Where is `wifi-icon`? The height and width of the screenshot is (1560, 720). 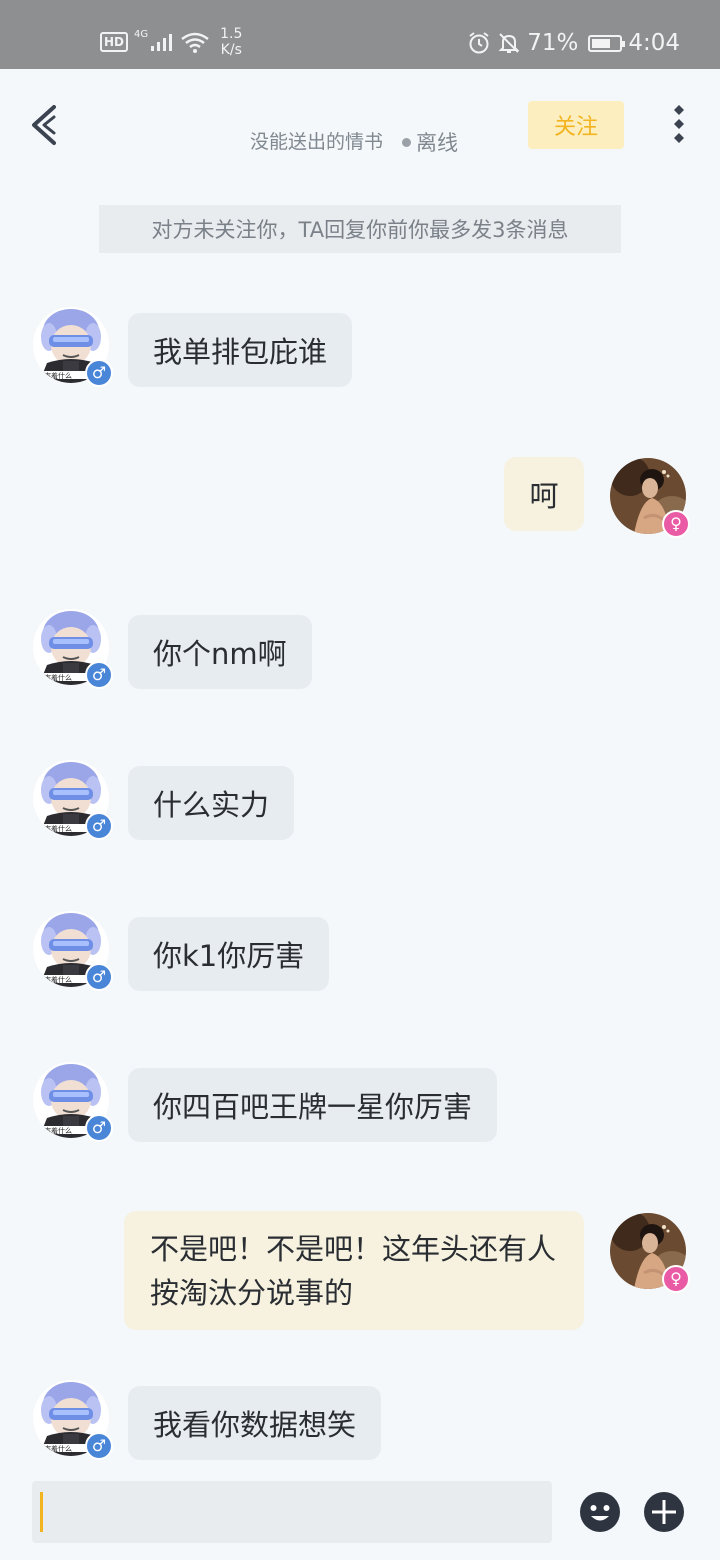 wifi-icon is located at coordinates (195, 42).